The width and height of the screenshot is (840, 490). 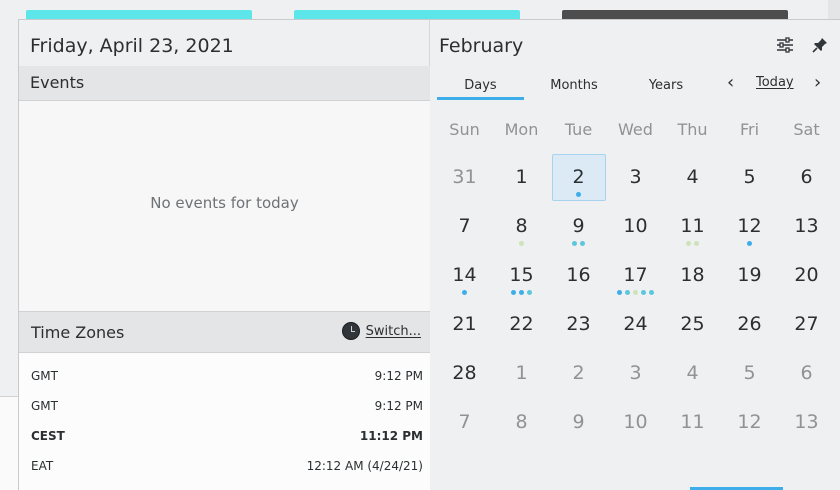 I want to click on next-month-button: ›, so click(x=817, y=82).